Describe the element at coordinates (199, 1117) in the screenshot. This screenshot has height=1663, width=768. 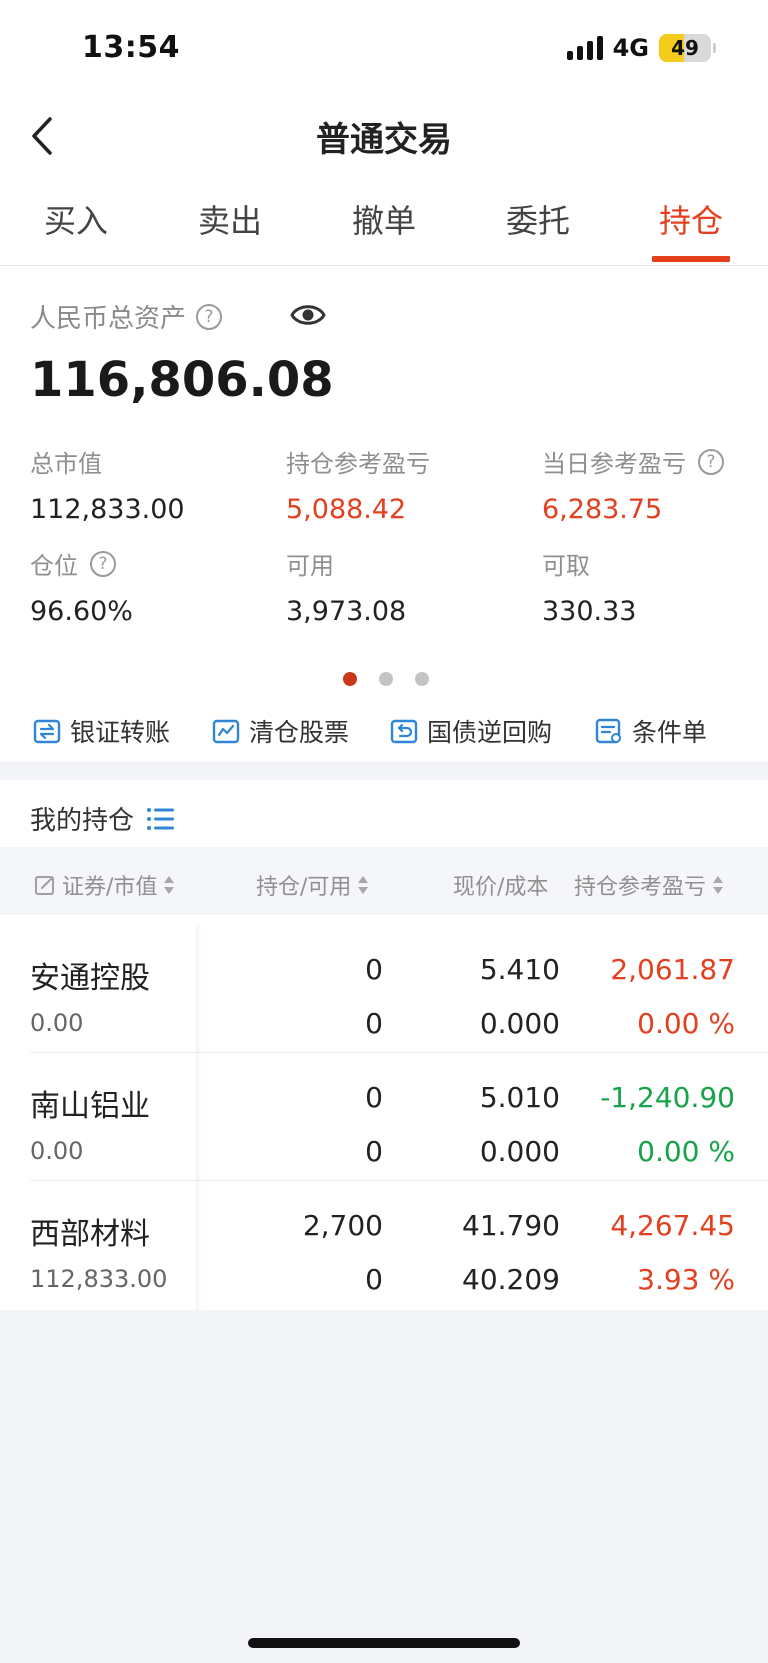
I see `frozen-column-shadow` at that location.